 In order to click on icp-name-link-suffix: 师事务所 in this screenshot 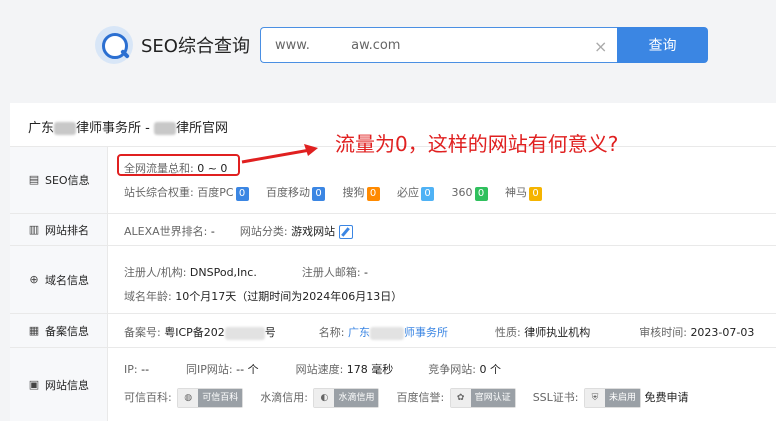, I will do `click(426, 332)`.